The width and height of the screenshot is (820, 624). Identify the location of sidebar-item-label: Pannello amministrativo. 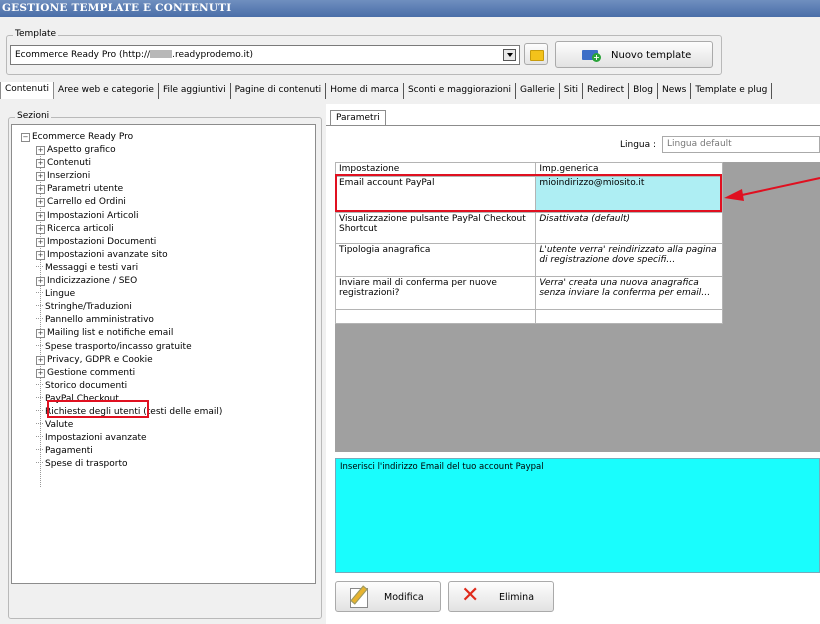
(99, 320).